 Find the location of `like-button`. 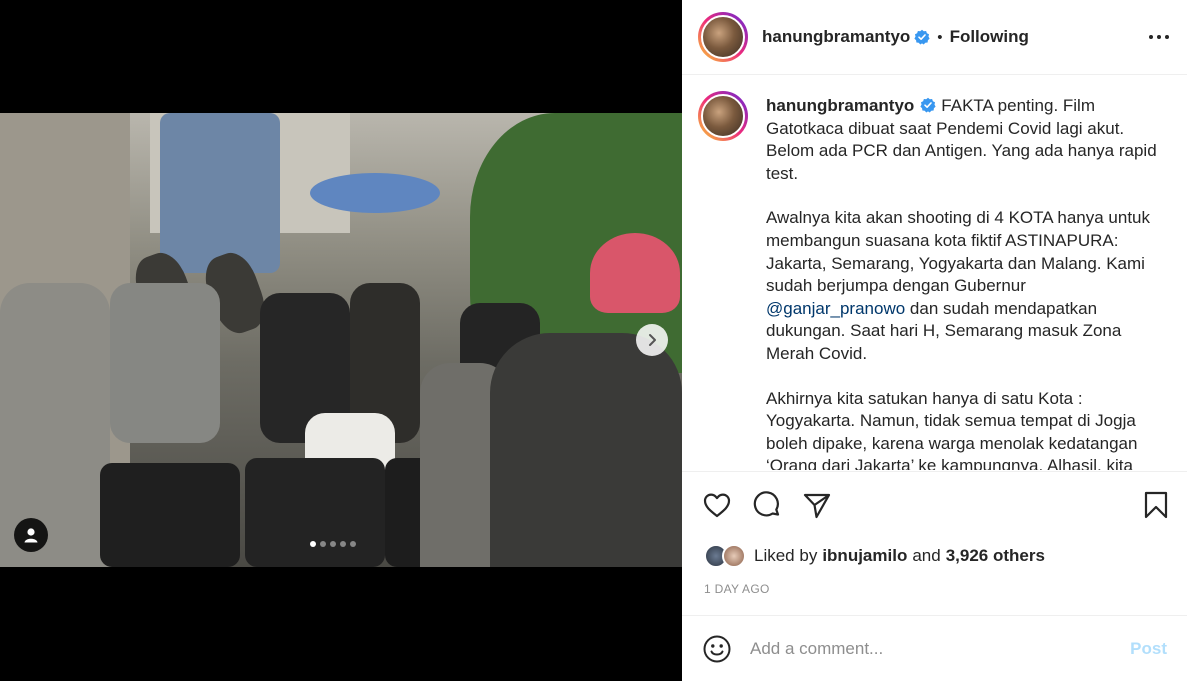

like-button is located at coordinates (717, 505).